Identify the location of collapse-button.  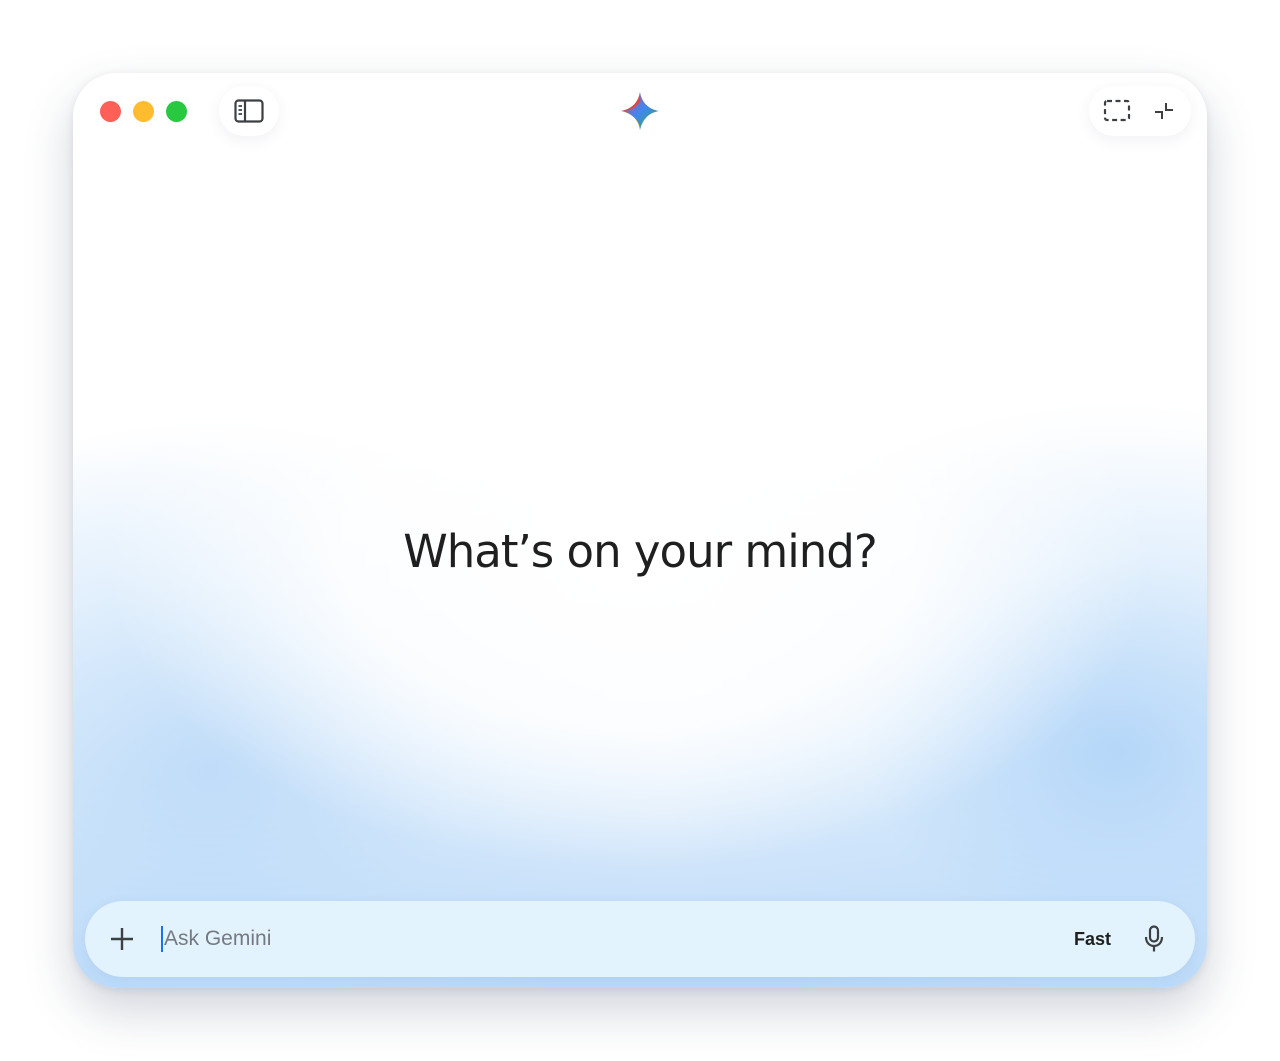
(1164, 111).